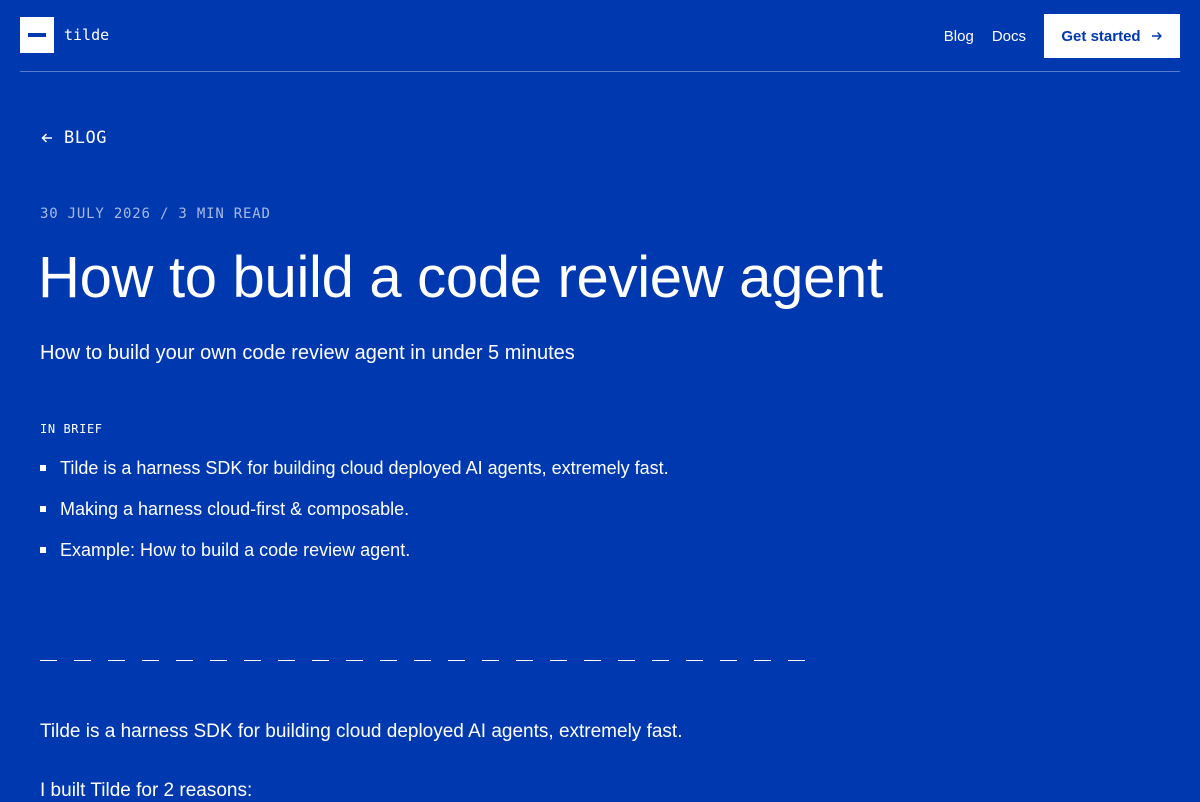 The image size is (1200, 802). Describe the element at coordinates (1156, 36) in the screenshot. I see `arrow-right-icon` at that location.